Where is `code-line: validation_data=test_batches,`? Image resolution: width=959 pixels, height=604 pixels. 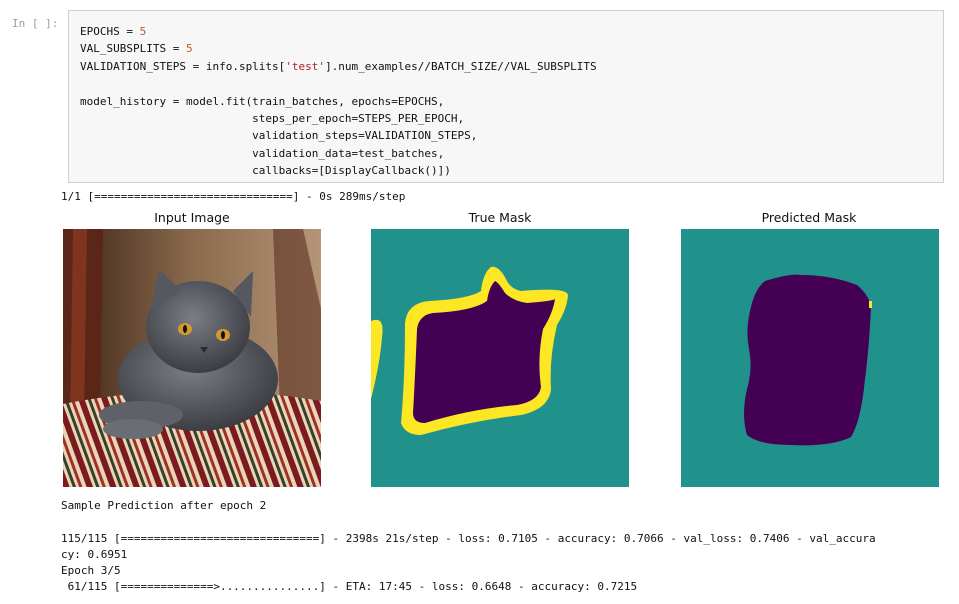
code-line: validation_data=test_batches, is located at coordinates (338, 153).